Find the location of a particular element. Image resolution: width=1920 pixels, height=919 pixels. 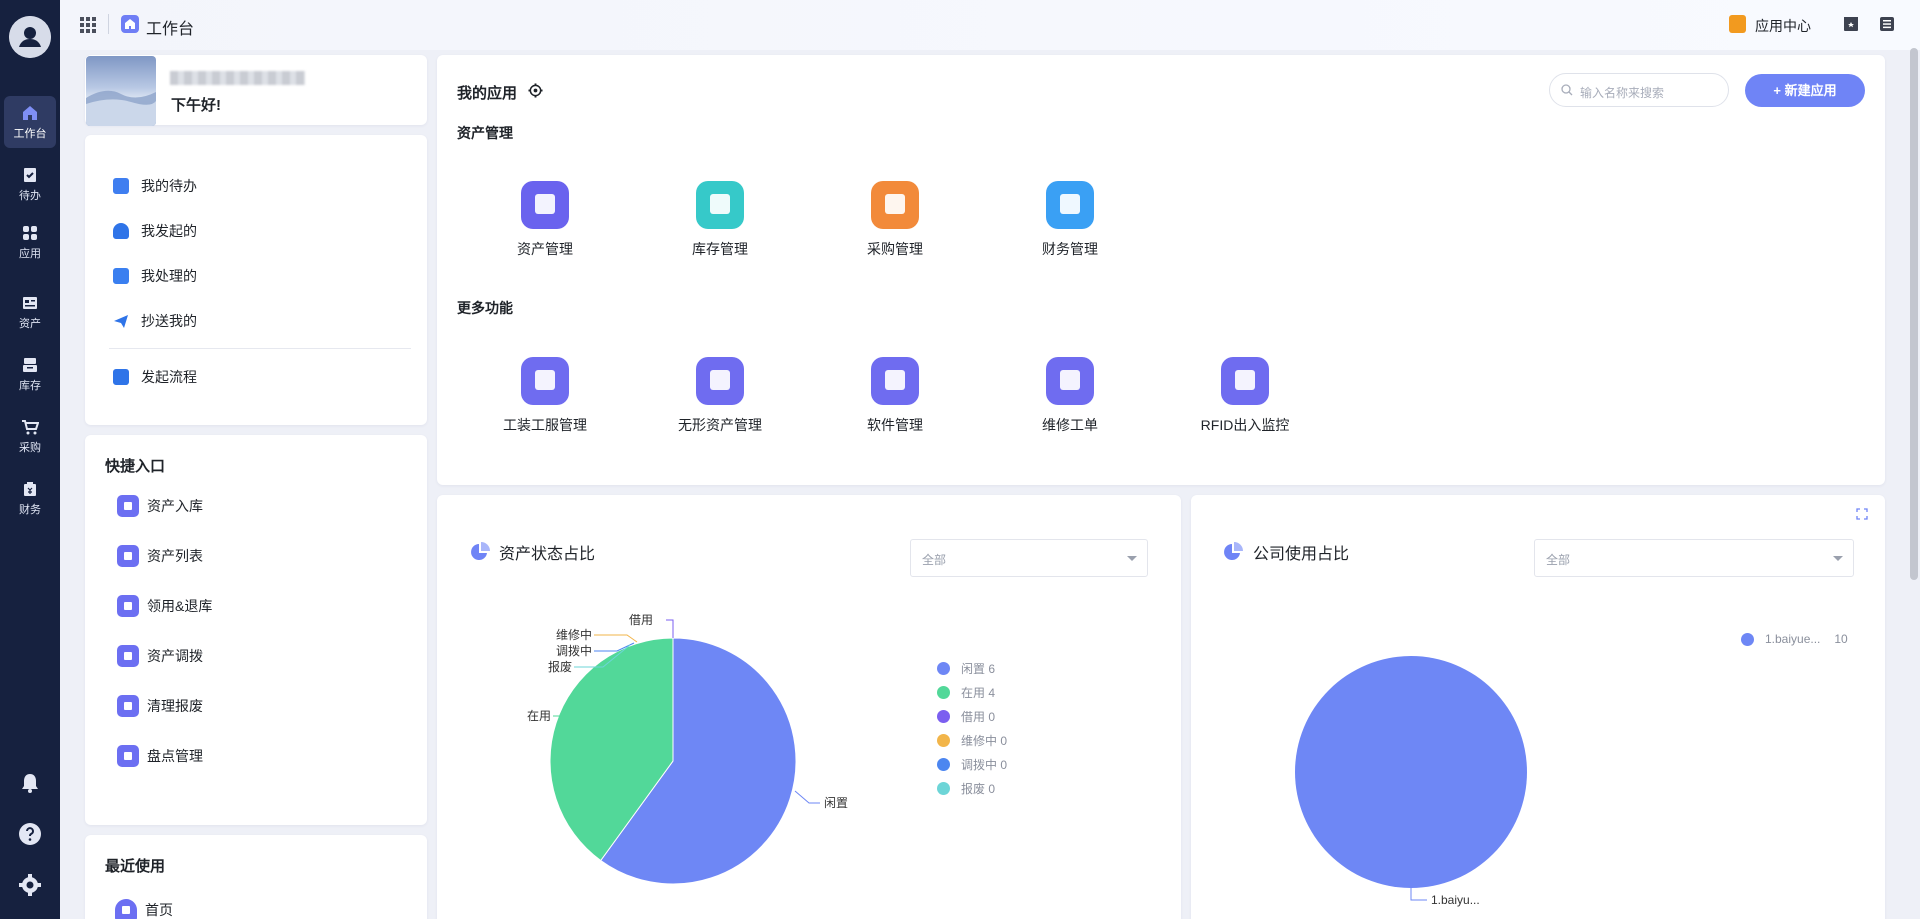

app-finance-management: 财务管理 is located at coordinates (1070, 220).